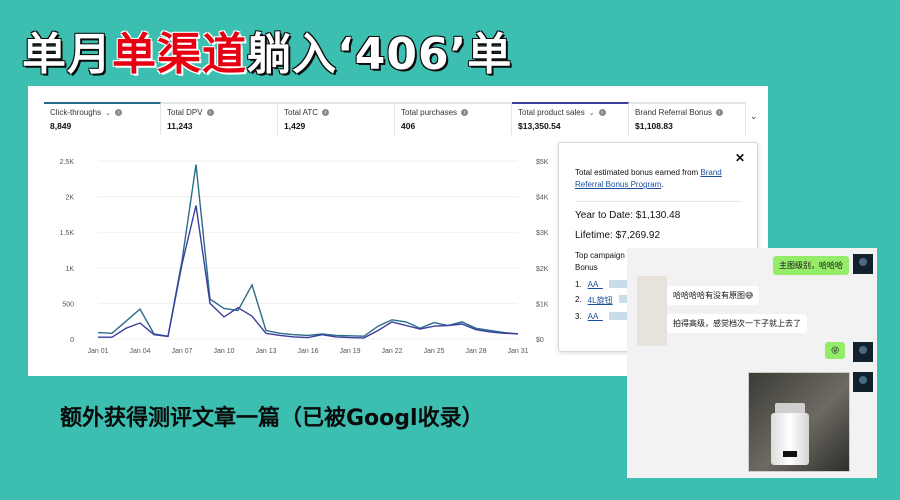  Describe the element at coordinates (662, 184) in the screenshot. I see `popup-intro-end: .` at that location.